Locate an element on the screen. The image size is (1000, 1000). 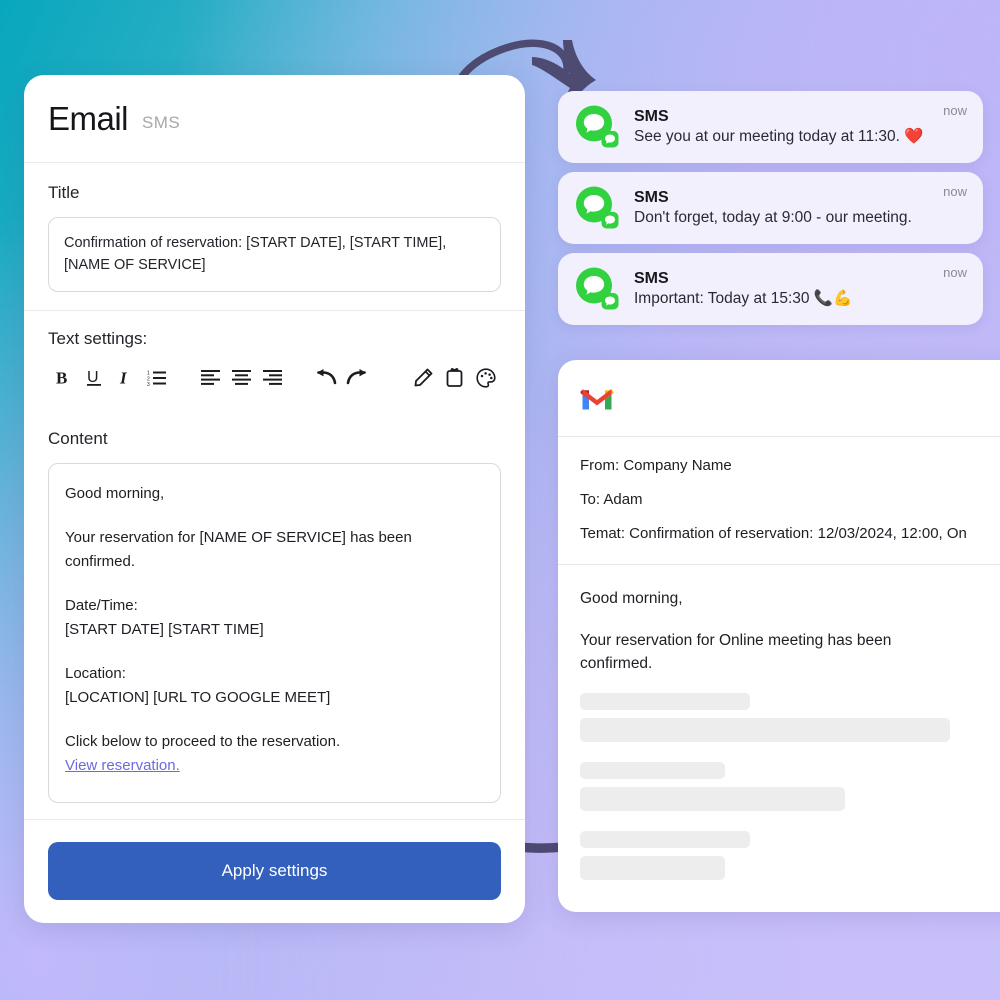
align-center-icon is located at coordinates (241, 378).